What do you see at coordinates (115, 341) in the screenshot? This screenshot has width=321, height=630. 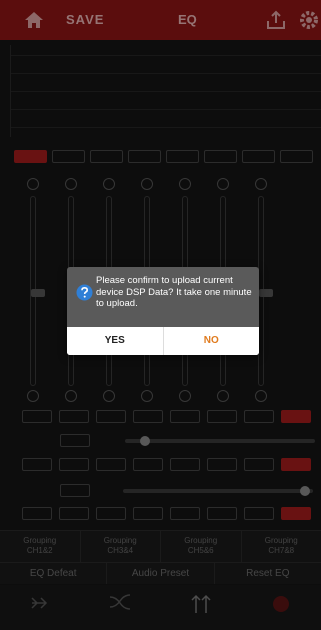 I see `yes-button: YES` at bounding box center [115, 341].